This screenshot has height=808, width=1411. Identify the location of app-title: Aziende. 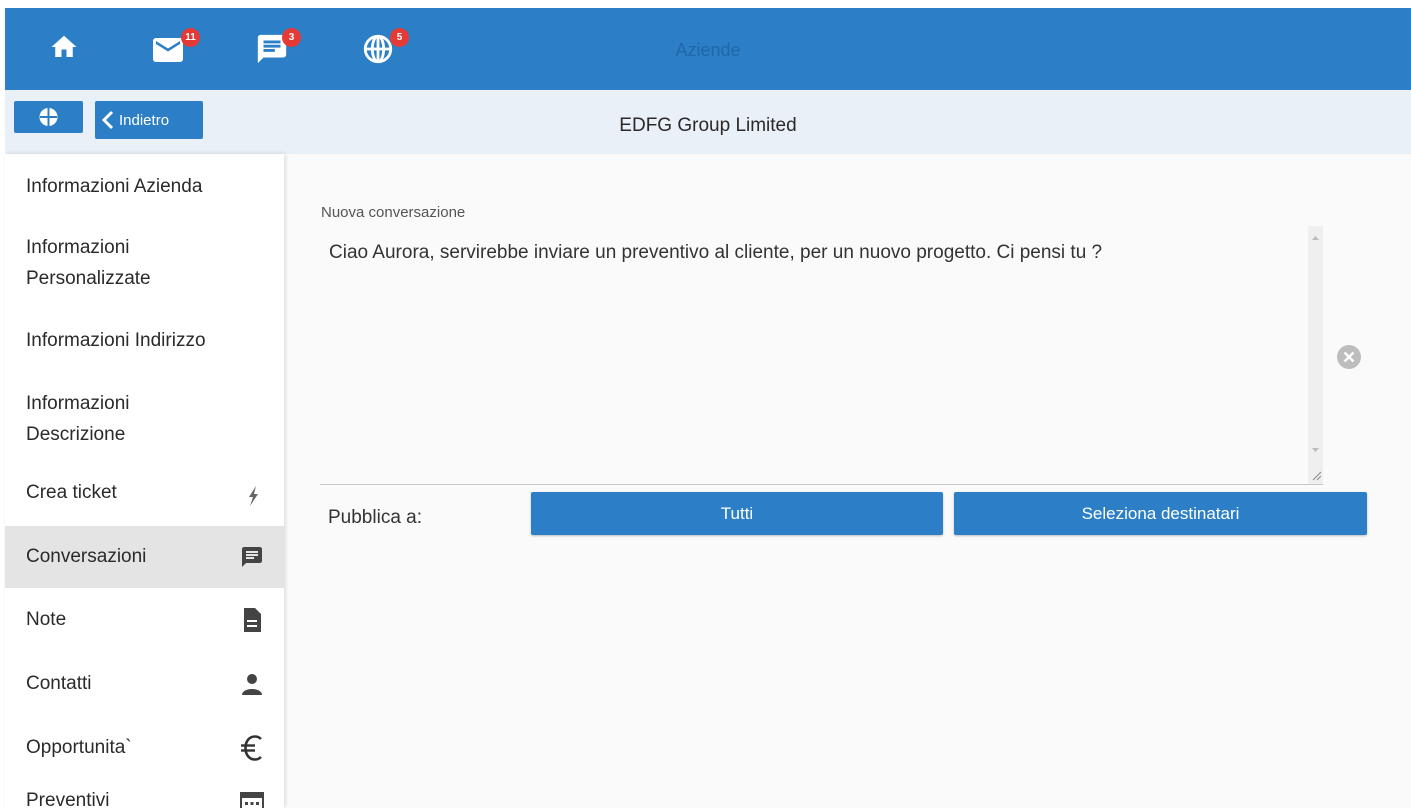
(708, 50).